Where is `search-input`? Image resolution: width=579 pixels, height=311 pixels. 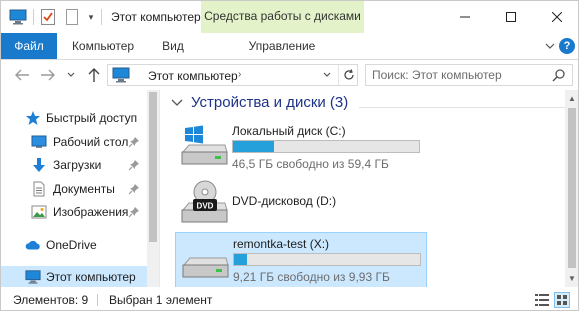 search-input is located at coordinates (459, 75).